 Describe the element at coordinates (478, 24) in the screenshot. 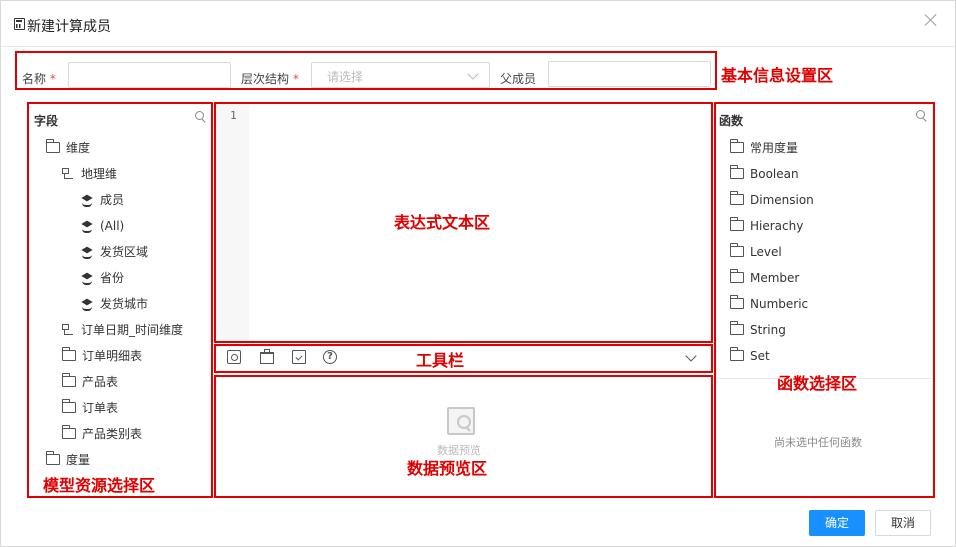

I see `dialog-title-bar: 新建计算成员` at that location.